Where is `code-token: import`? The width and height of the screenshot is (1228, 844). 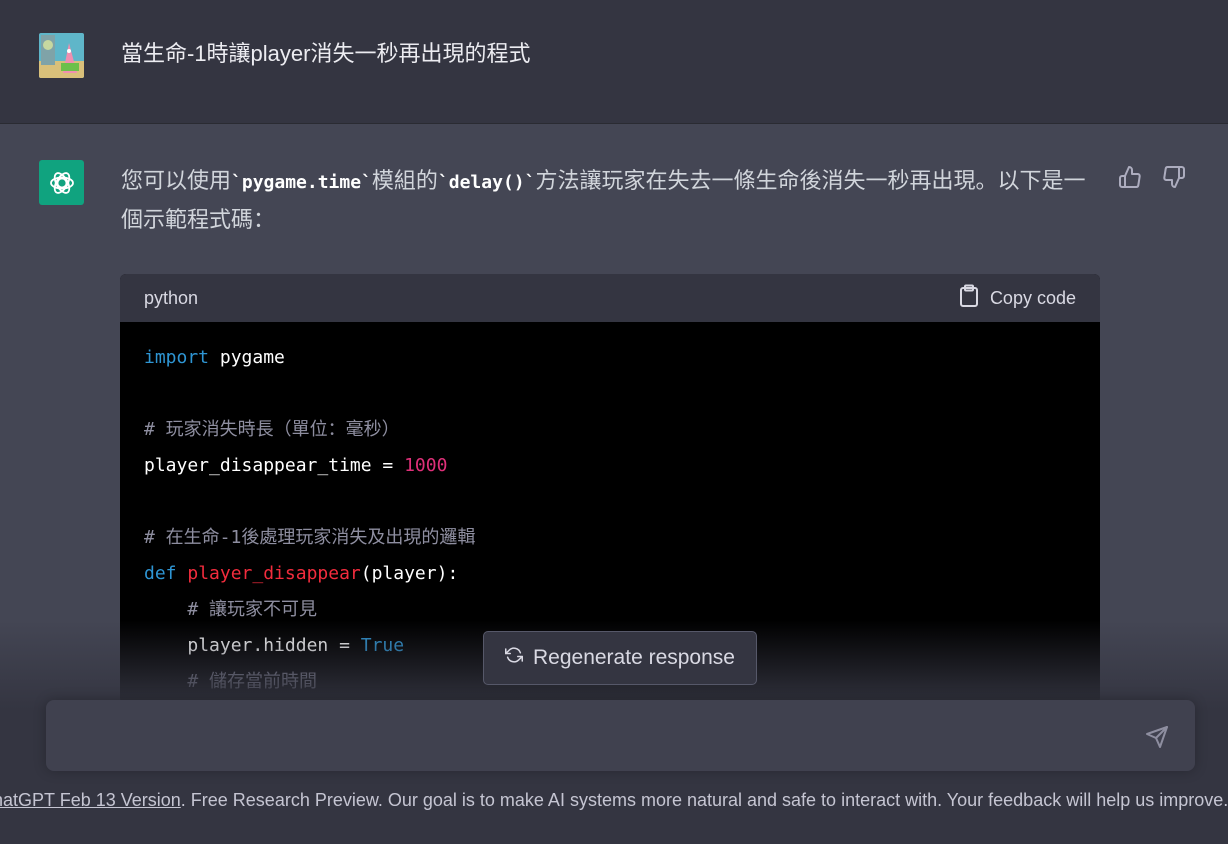
code-token: import is located at coordinates (177, 357).